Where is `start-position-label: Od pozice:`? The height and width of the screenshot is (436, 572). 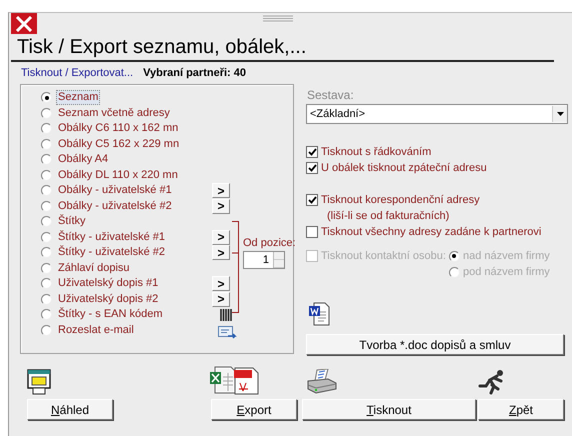 start-position-label: Od pozice: is located at coordinates (269, 243).